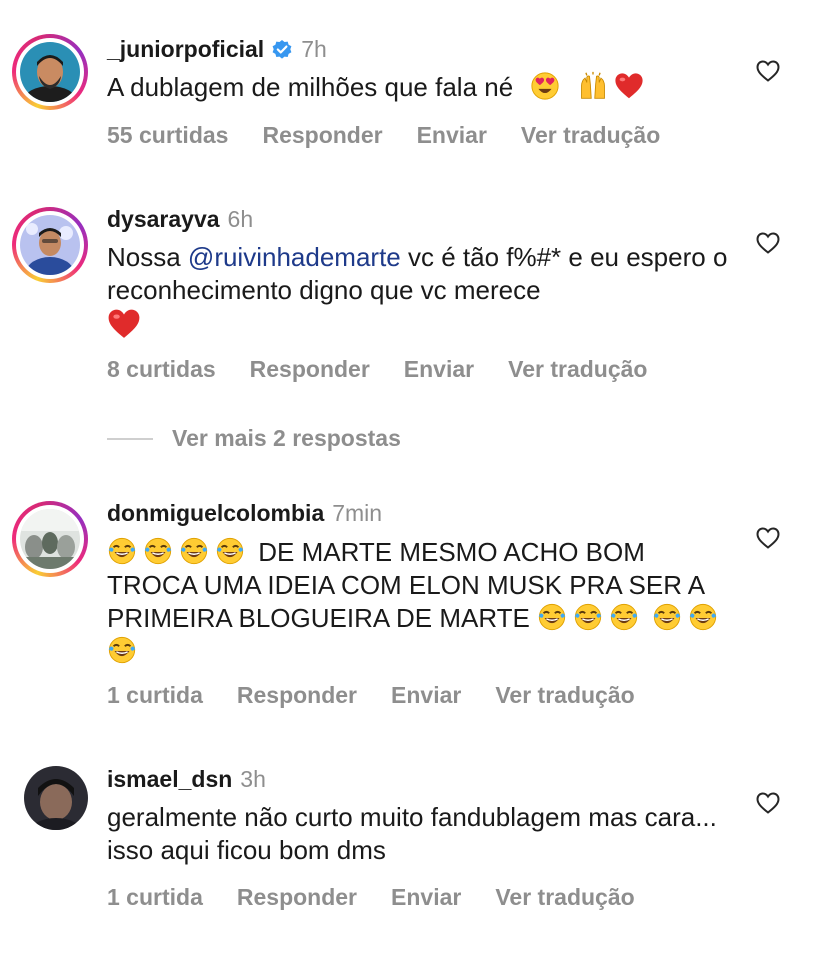 This screenshot has height=955, width=828. What do you see at coordinates (161, 369) in the screenshot?
I see `likes-count: 8 curtidas` at bounding box center [161, 369].